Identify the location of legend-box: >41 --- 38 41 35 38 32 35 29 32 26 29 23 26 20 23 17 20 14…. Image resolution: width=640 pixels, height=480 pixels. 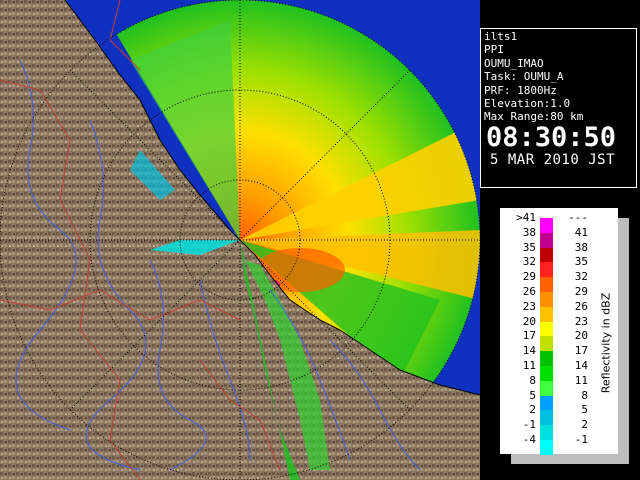
(559, 332).